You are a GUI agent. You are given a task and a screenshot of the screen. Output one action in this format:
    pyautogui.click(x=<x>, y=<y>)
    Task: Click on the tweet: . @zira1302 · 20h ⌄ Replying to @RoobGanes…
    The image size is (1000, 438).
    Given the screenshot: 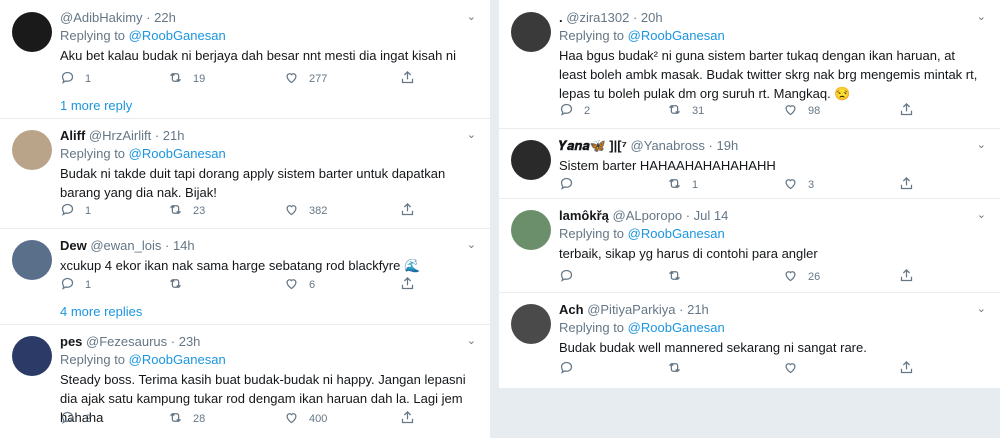 What is the action you would take?
    pyautogui.click(x=749, y=64)
    